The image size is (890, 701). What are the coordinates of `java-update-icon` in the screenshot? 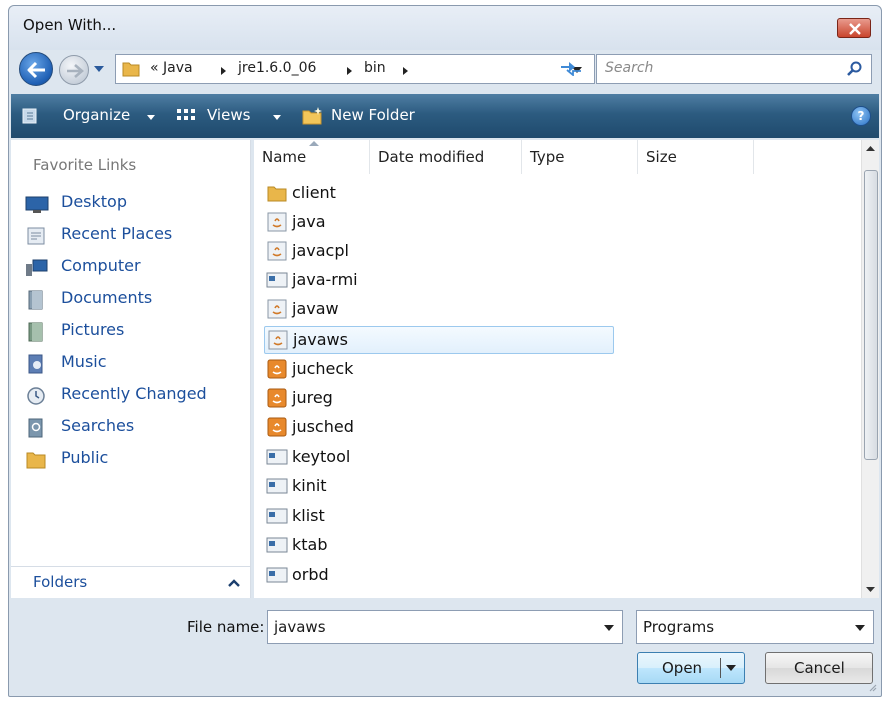 It's located at (277, 427).